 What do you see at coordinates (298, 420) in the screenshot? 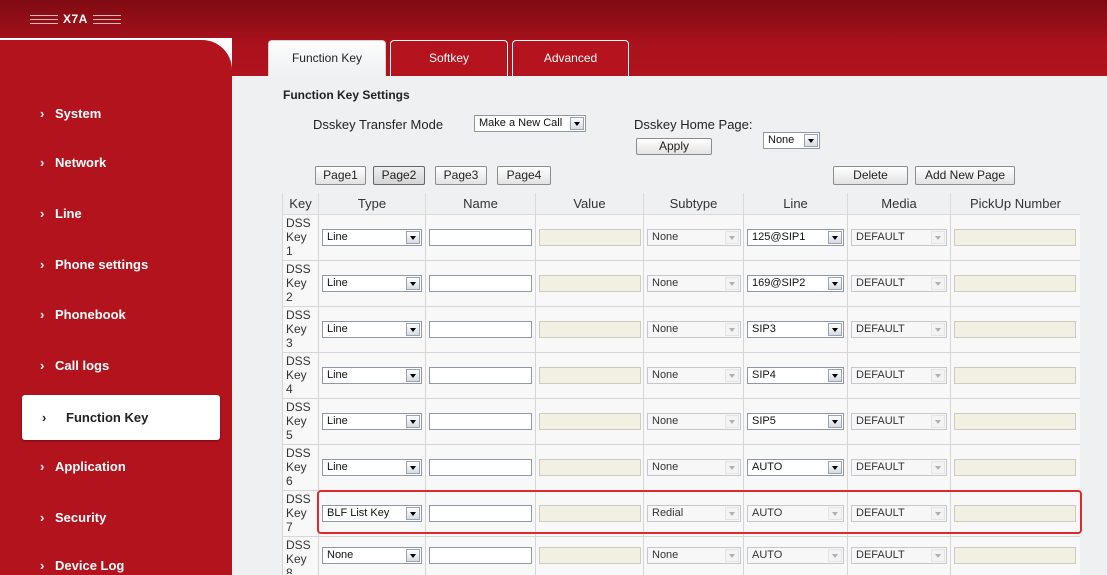
I see `dss-key-label: DSS Key 5` at bounding box center [298, 420].